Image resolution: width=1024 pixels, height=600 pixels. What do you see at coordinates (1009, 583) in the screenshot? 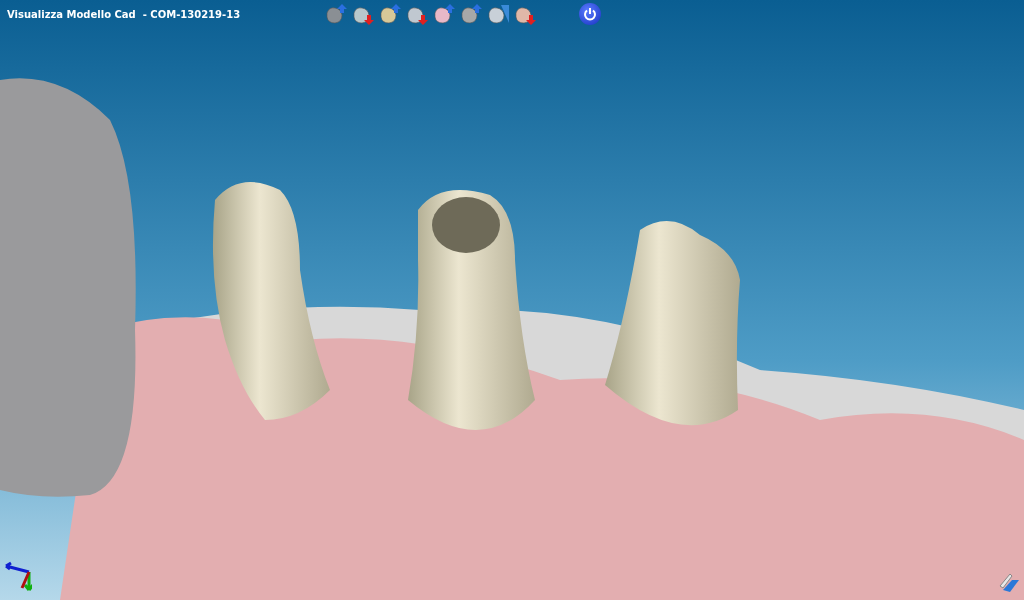
I see `view-plane-icon` at bounding box center [1009, 583].